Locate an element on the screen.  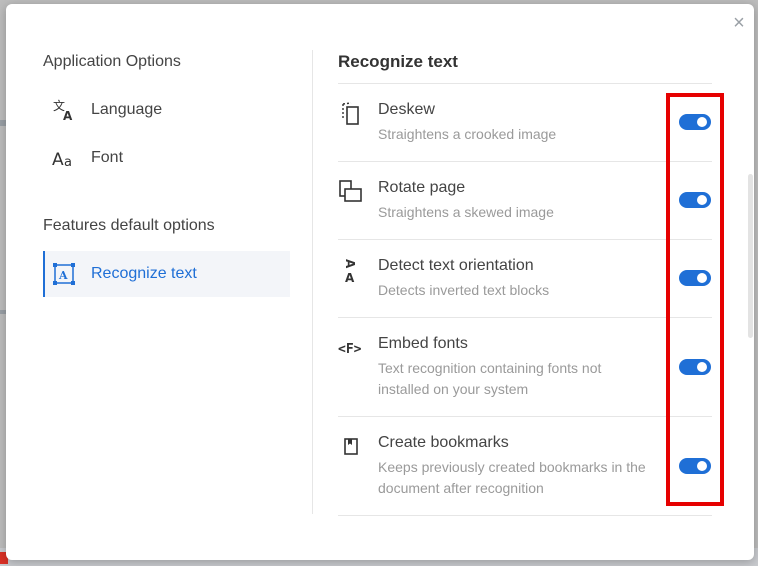
nav-item-label: Recognize text is located at coordinates (144, 273).